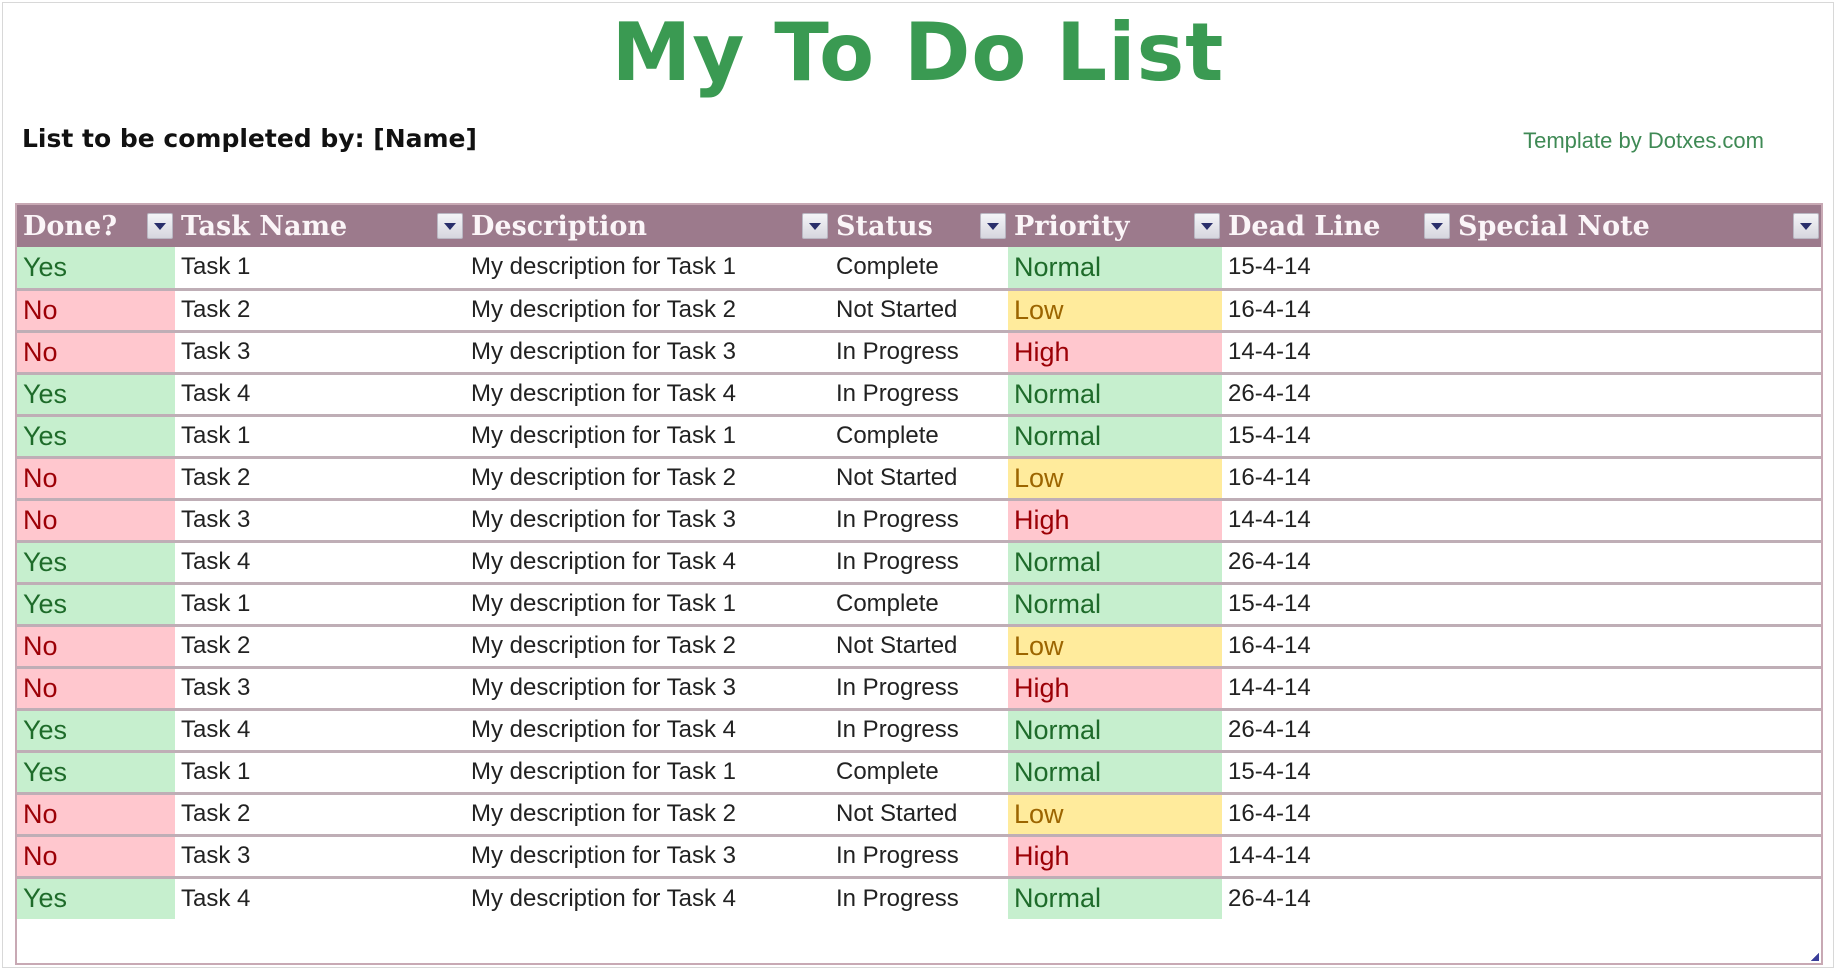 The height and width of the screenshot is (970, 1836). Describe the element at coordinates (815, 226) in the screenshot. I see `filter-button-description` at that location.